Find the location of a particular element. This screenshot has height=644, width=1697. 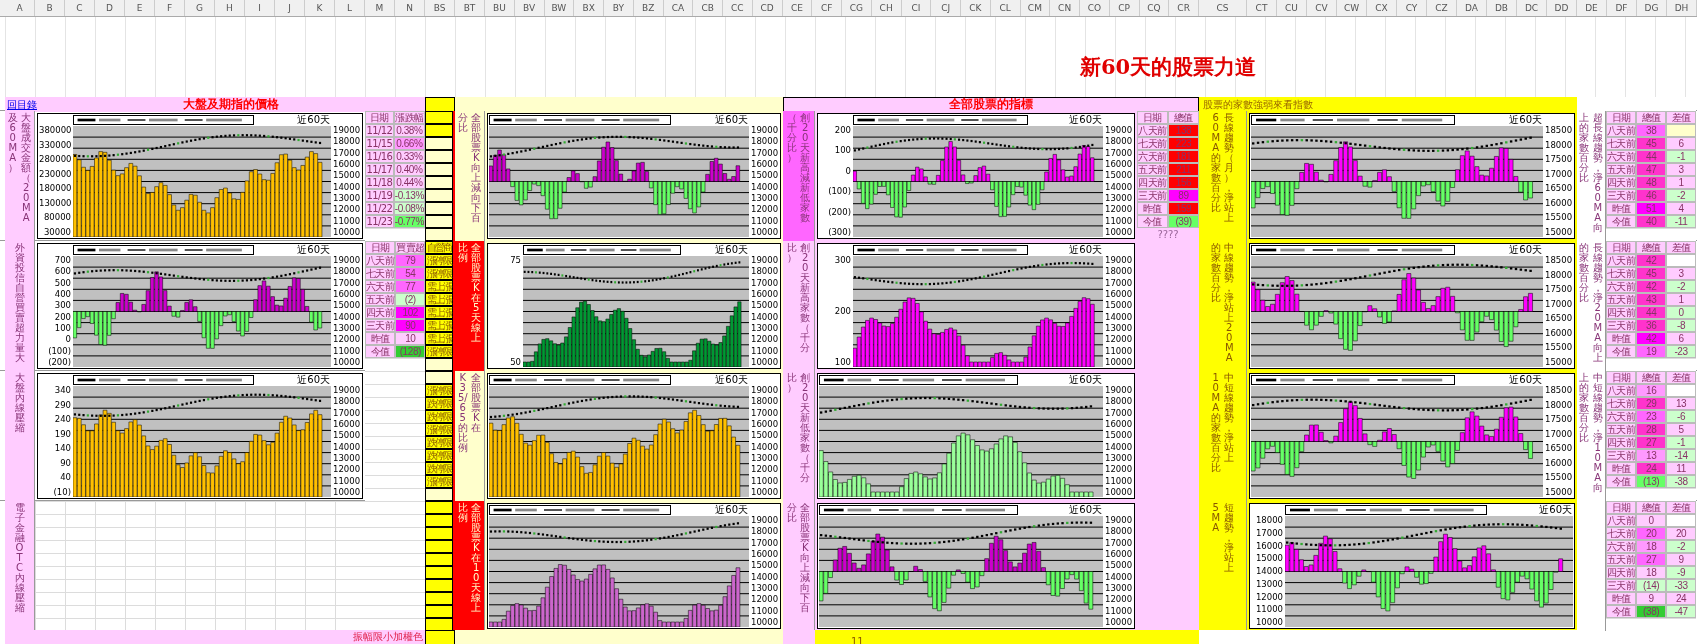

column-header: BT is located at coordinates (470, 8).